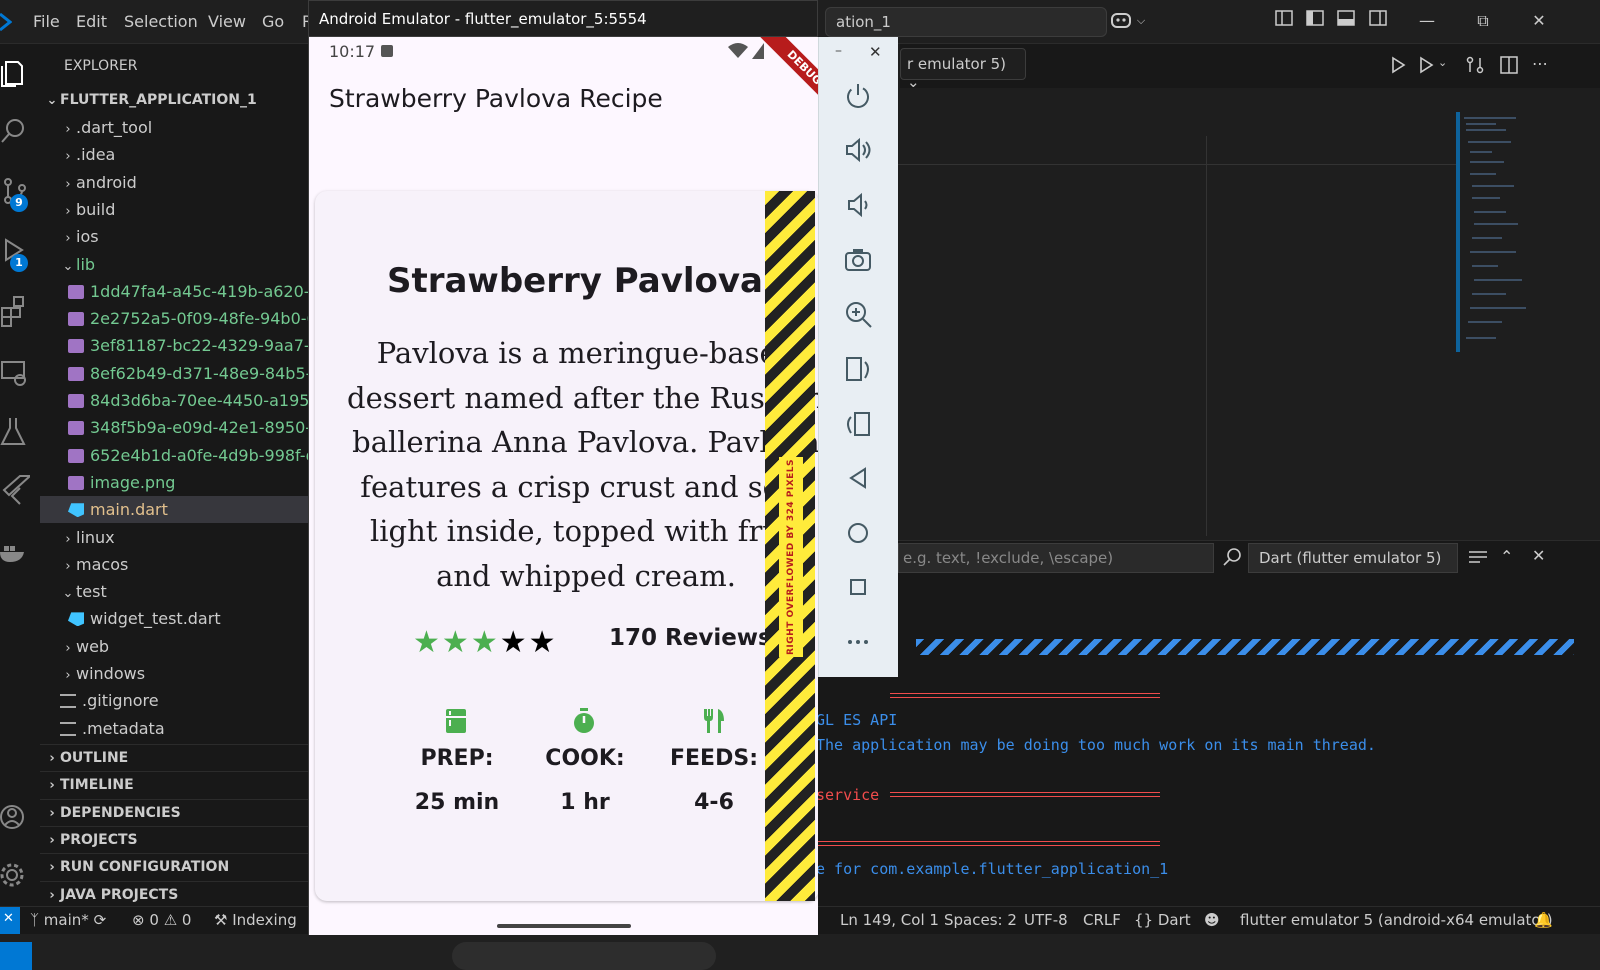  What do you see at coordinates (1483, 21) in the screenshot?
I see `restore-icon: ⧉` at bounding box center [1483, 21].